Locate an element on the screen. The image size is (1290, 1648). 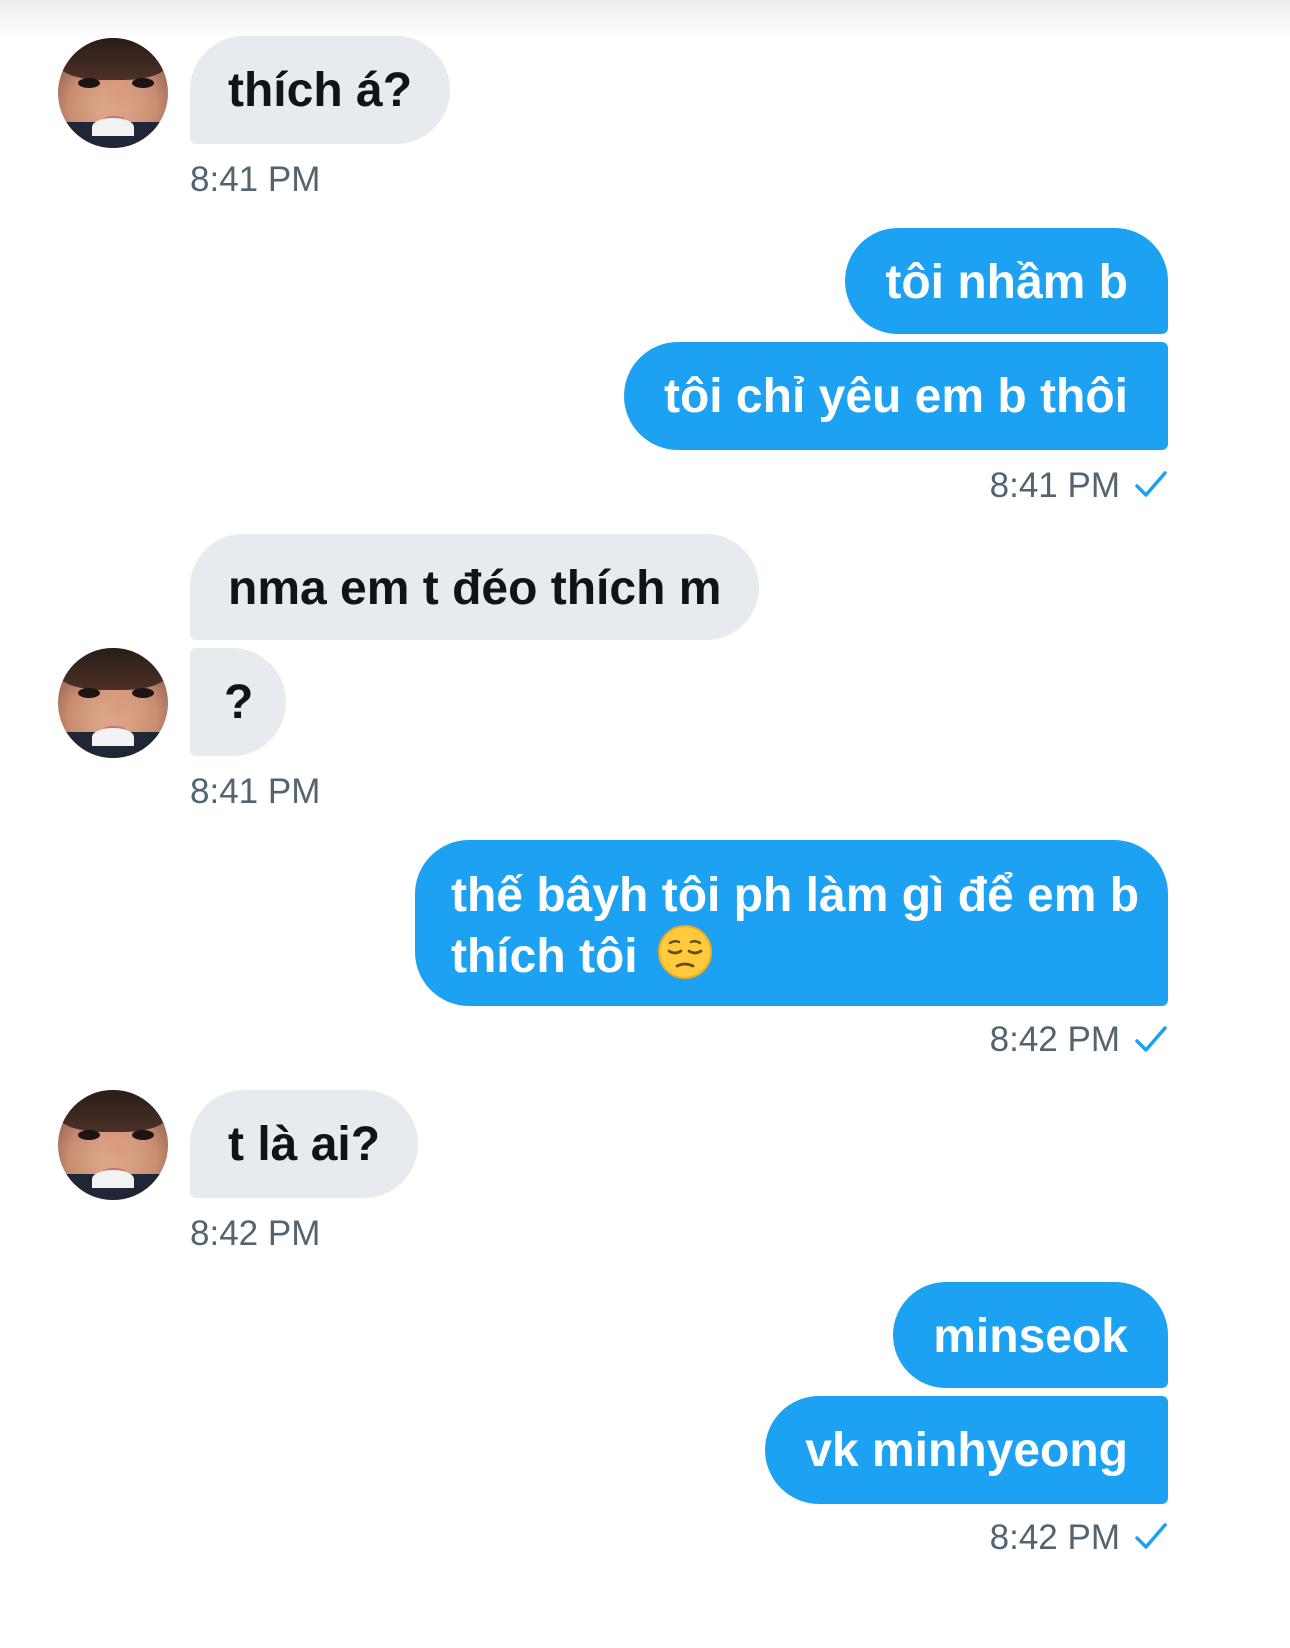
header-shadow is located at coordinates (645, 20).